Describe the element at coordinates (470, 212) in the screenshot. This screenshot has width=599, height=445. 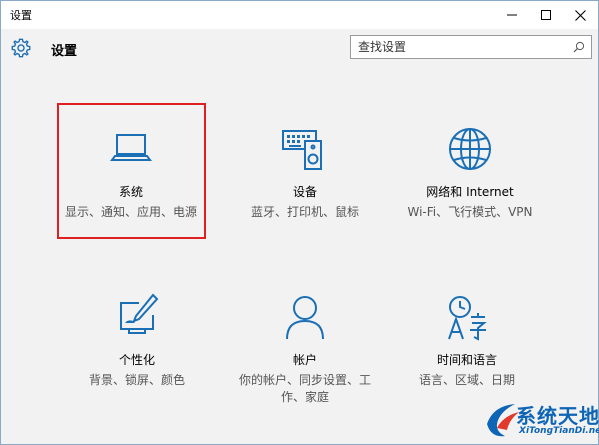
I see `tile-description: Wi-Fi、飞行模式、VPN` at that location.